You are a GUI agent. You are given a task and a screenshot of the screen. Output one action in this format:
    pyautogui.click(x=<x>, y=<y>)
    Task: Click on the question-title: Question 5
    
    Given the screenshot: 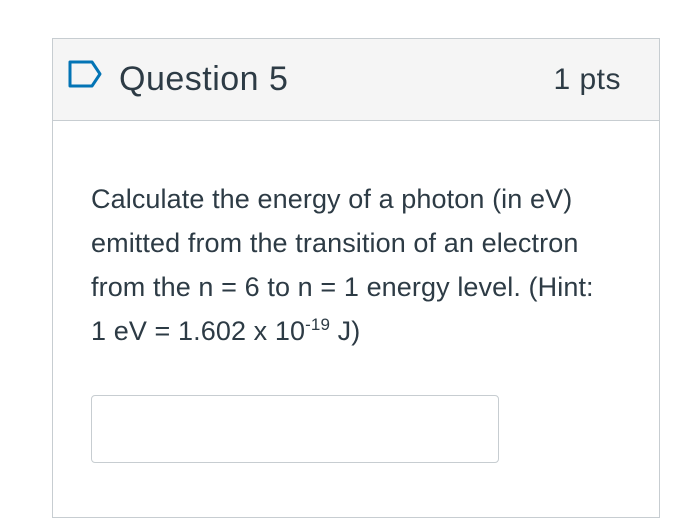 What is the action you would take?
    pyautogui.click(x=204, y=79)
    